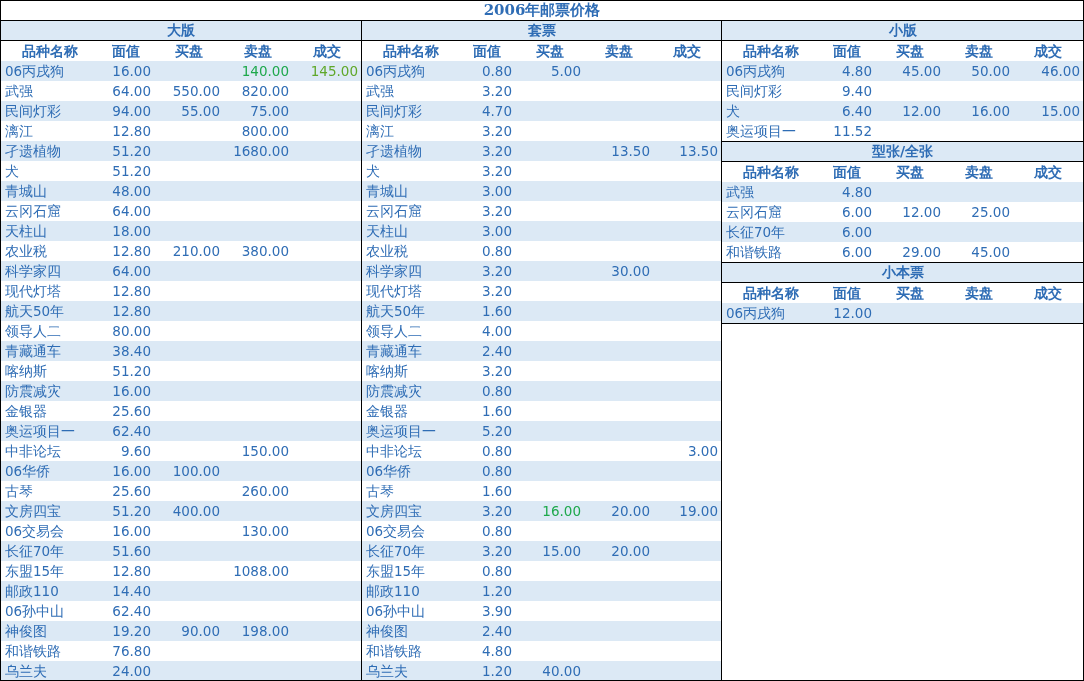 The width and height of the screenshot is (1084, 681). What do you see at coordinates (196, 251) in the screenshot?
I see `table-cell-text: 210.00` at bounding box center [196, 251].